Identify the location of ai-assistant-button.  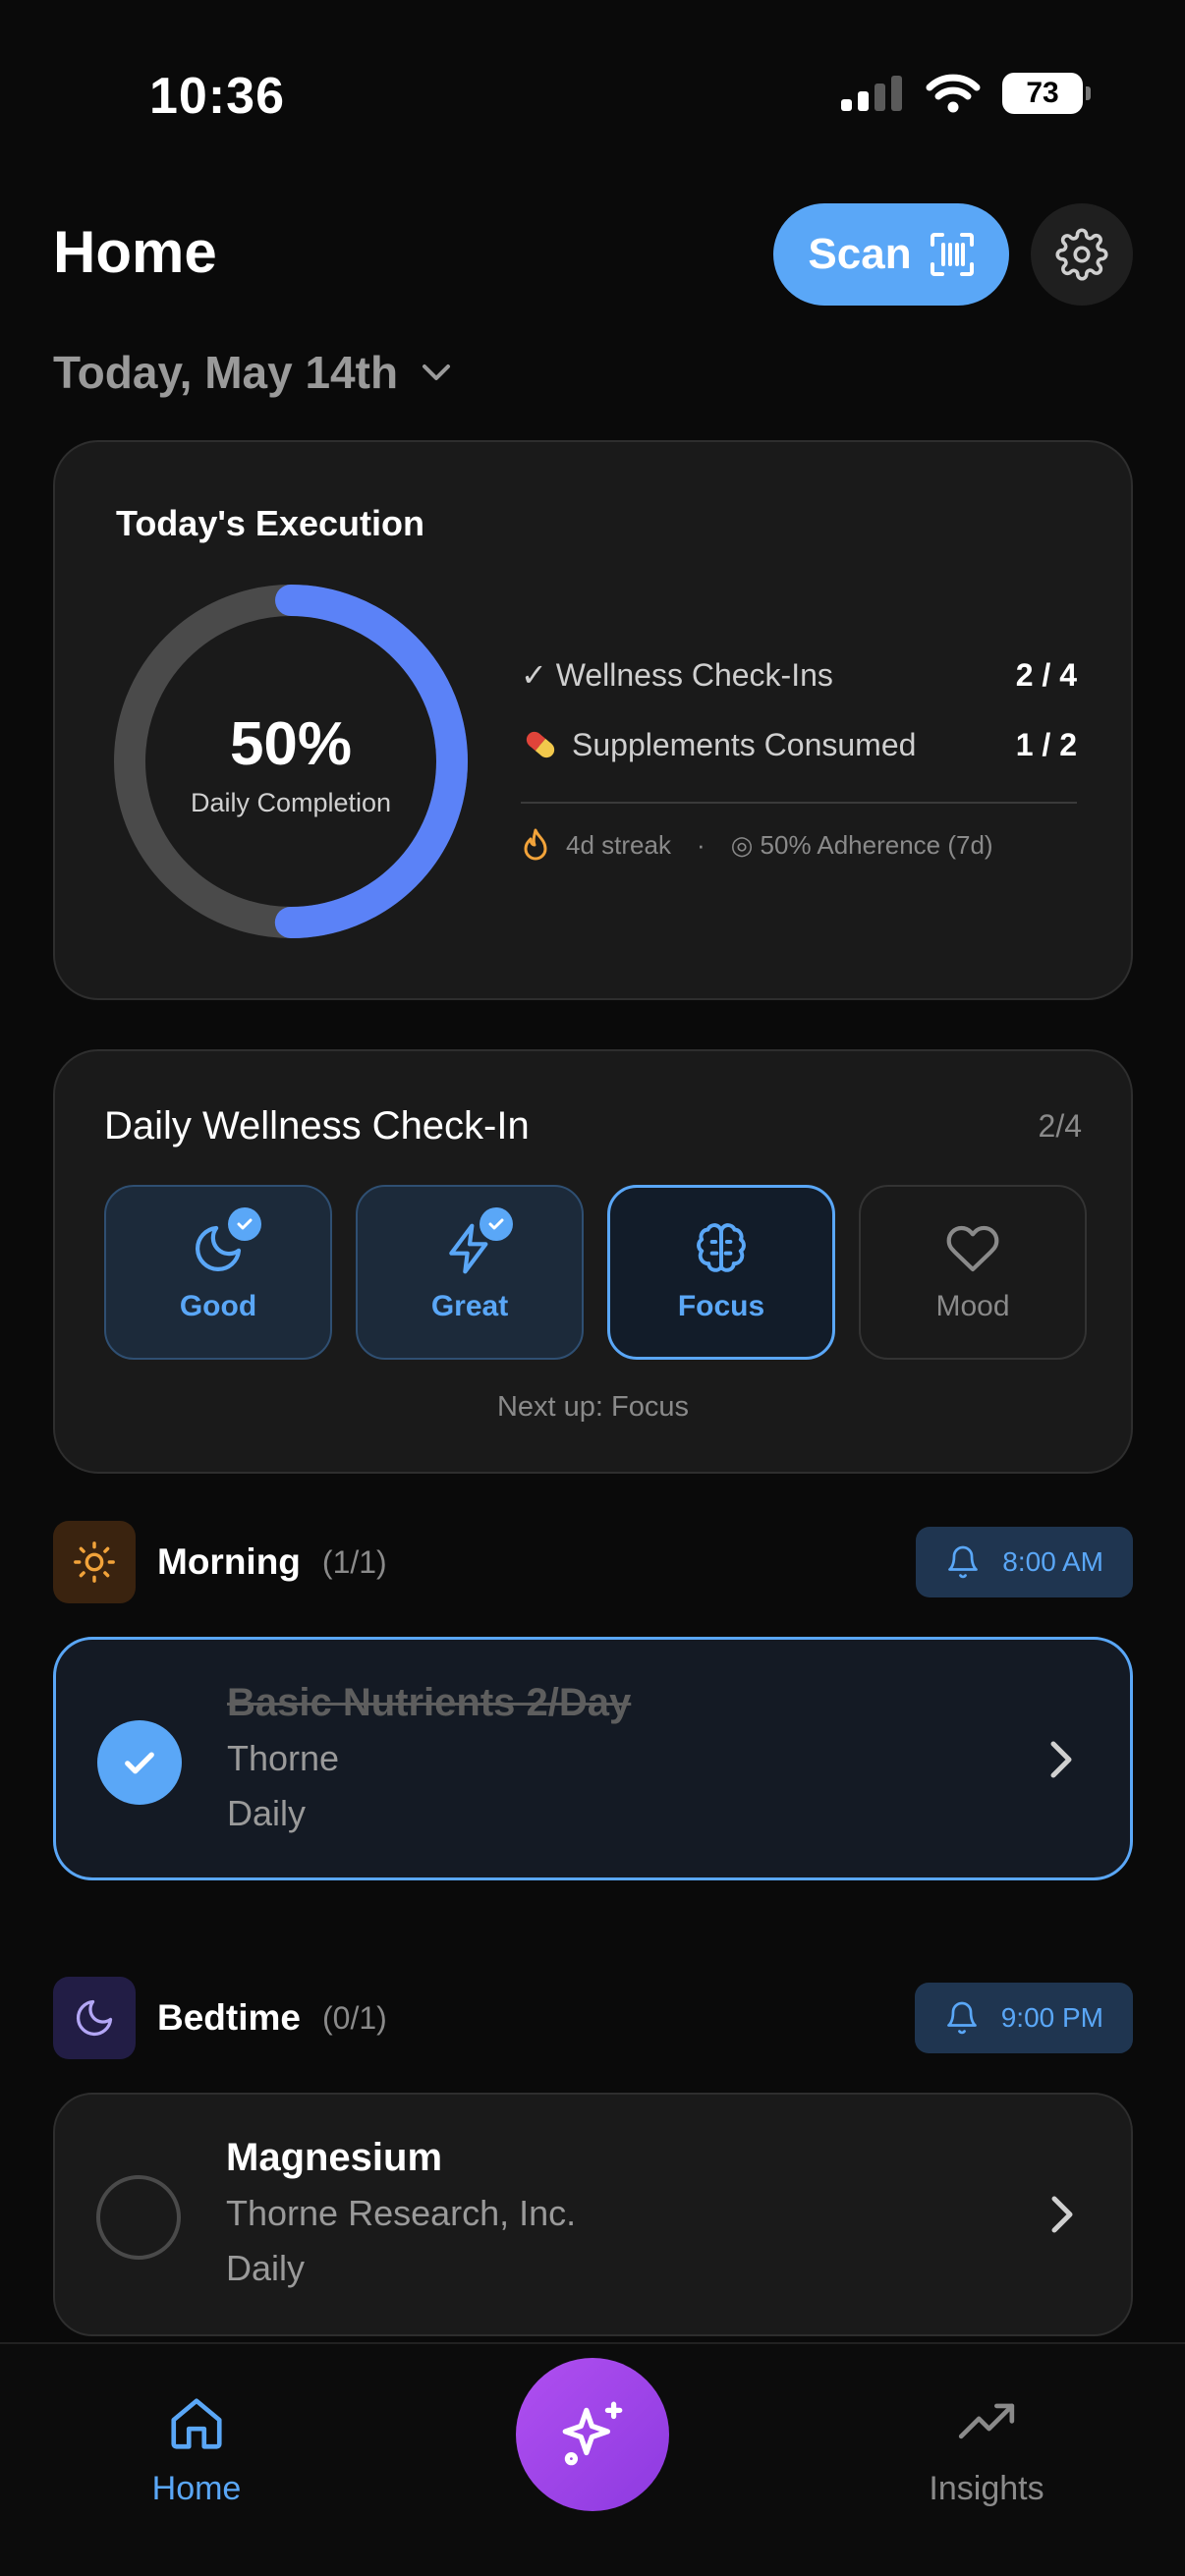
(592, 2434).